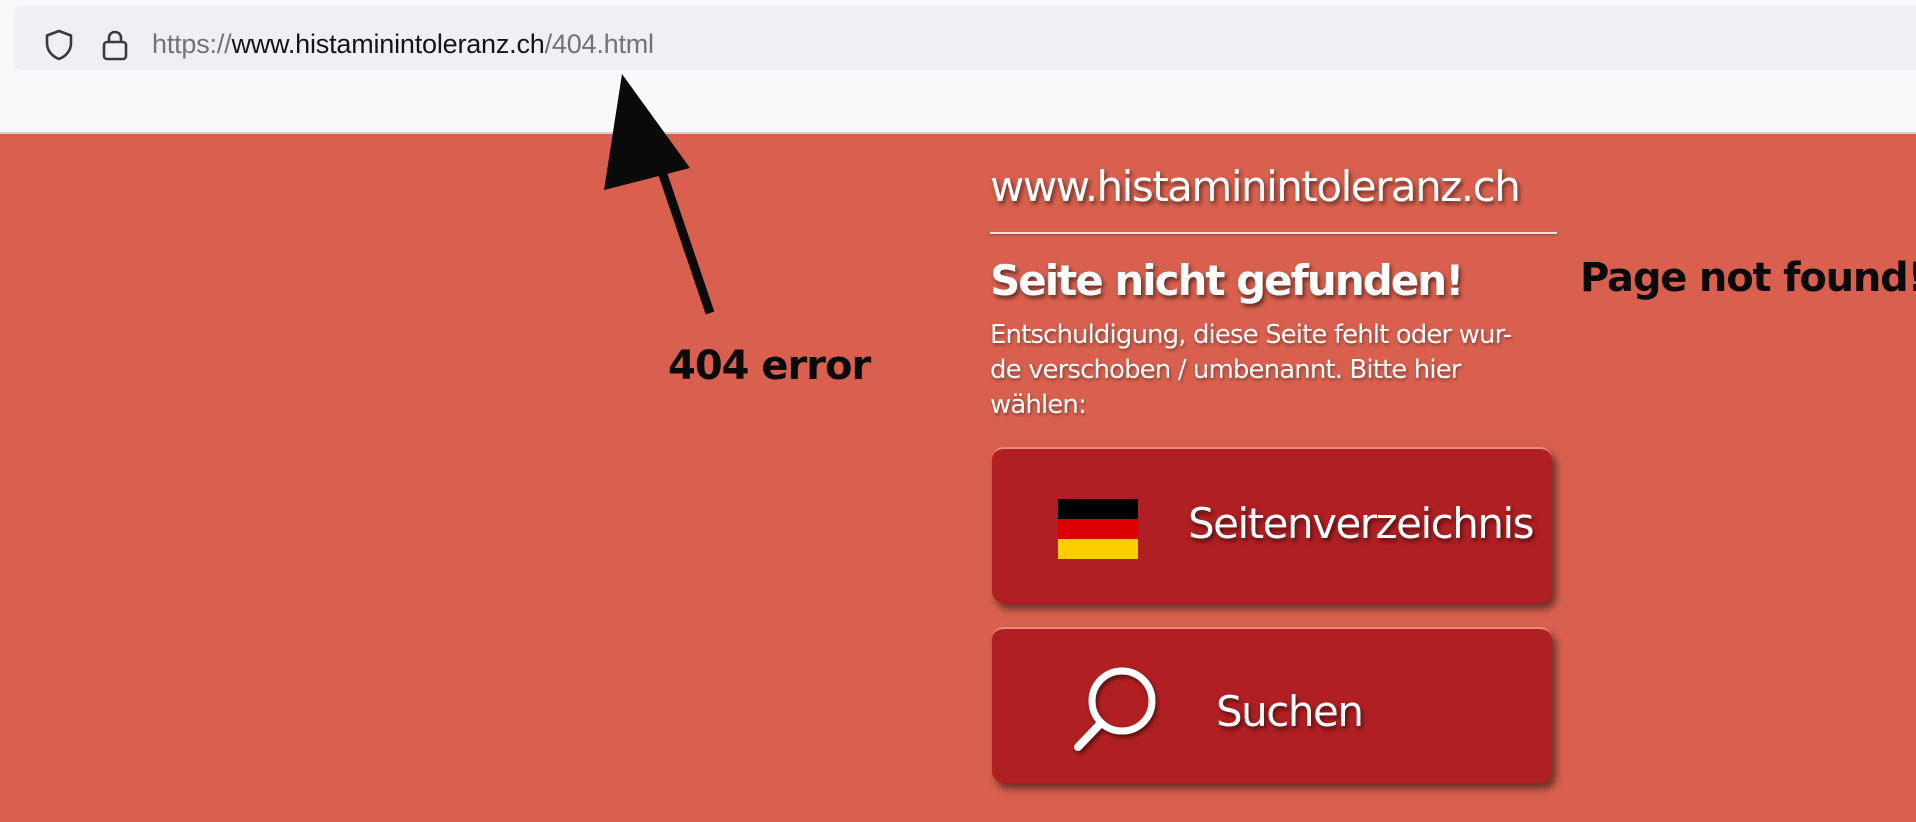 The image size is (1916, 822). Describe the element at coordinates (1038, 405) in the screenshot. I see `error-message-line: wählen:` at that location.